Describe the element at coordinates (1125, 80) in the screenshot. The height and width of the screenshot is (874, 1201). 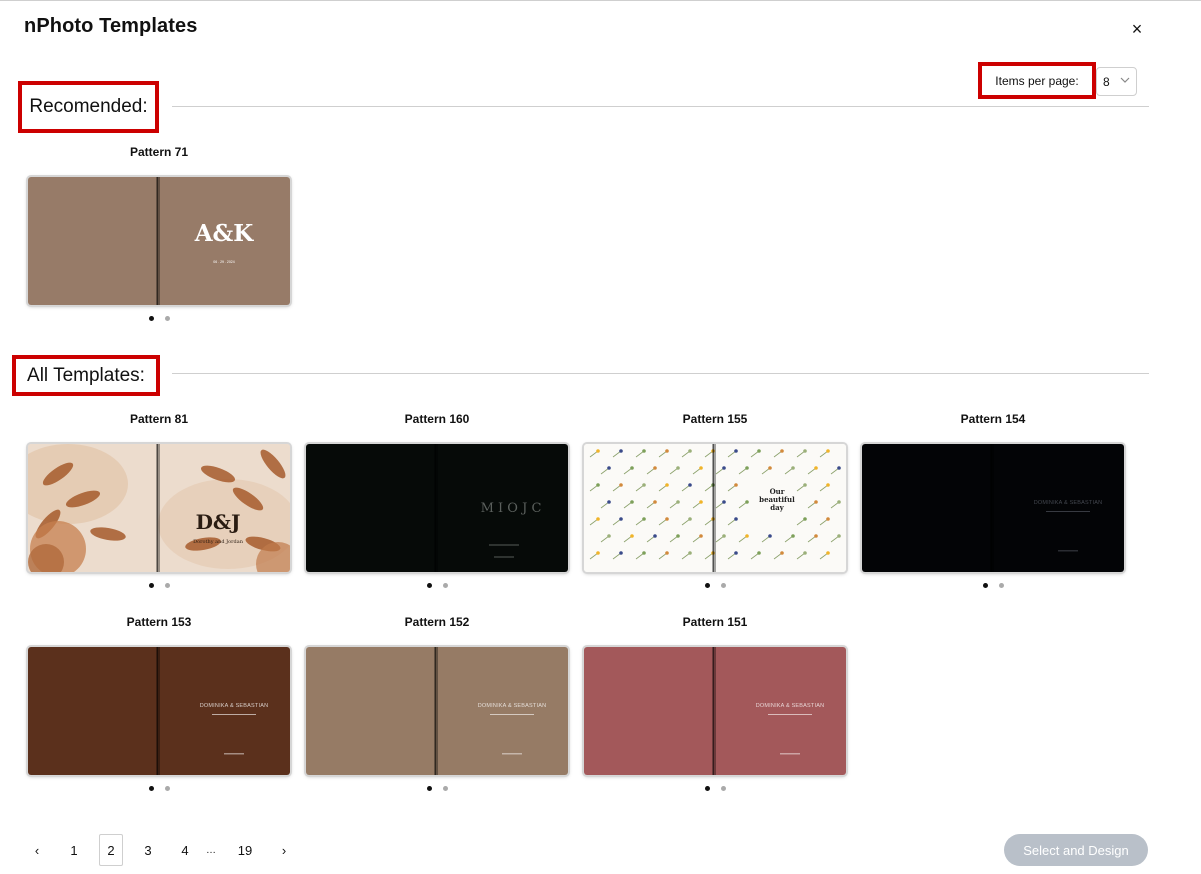
I see `chevron-down-icon` at that location.